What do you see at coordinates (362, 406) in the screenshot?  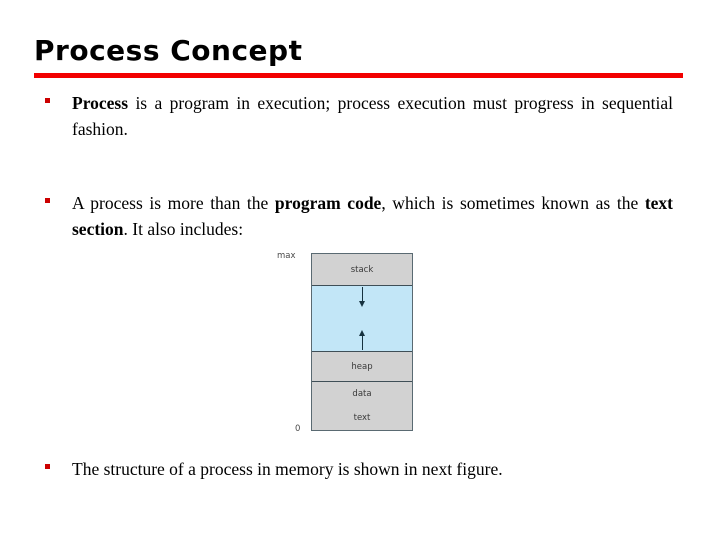 I see `memory-segment-data-text: data text` at bounding box center [362, 406].